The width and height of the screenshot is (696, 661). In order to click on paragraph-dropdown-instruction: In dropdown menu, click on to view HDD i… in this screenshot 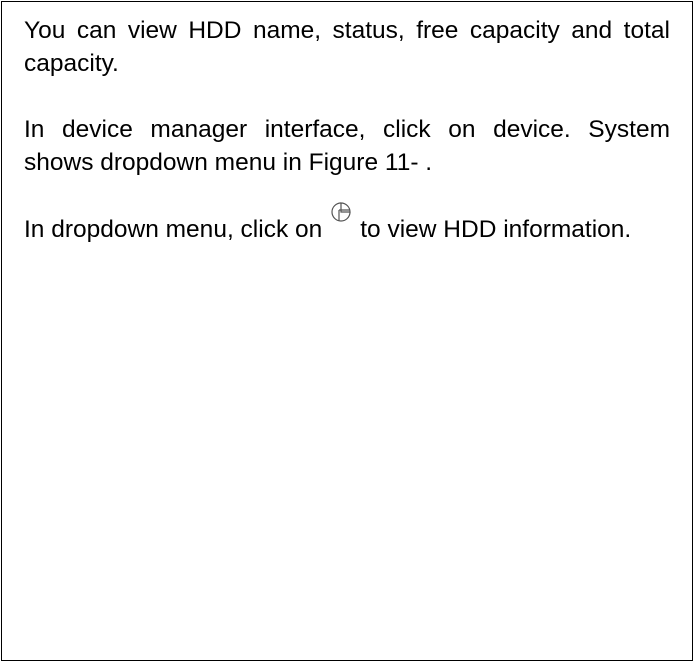, I will do `click(347, 227)`.